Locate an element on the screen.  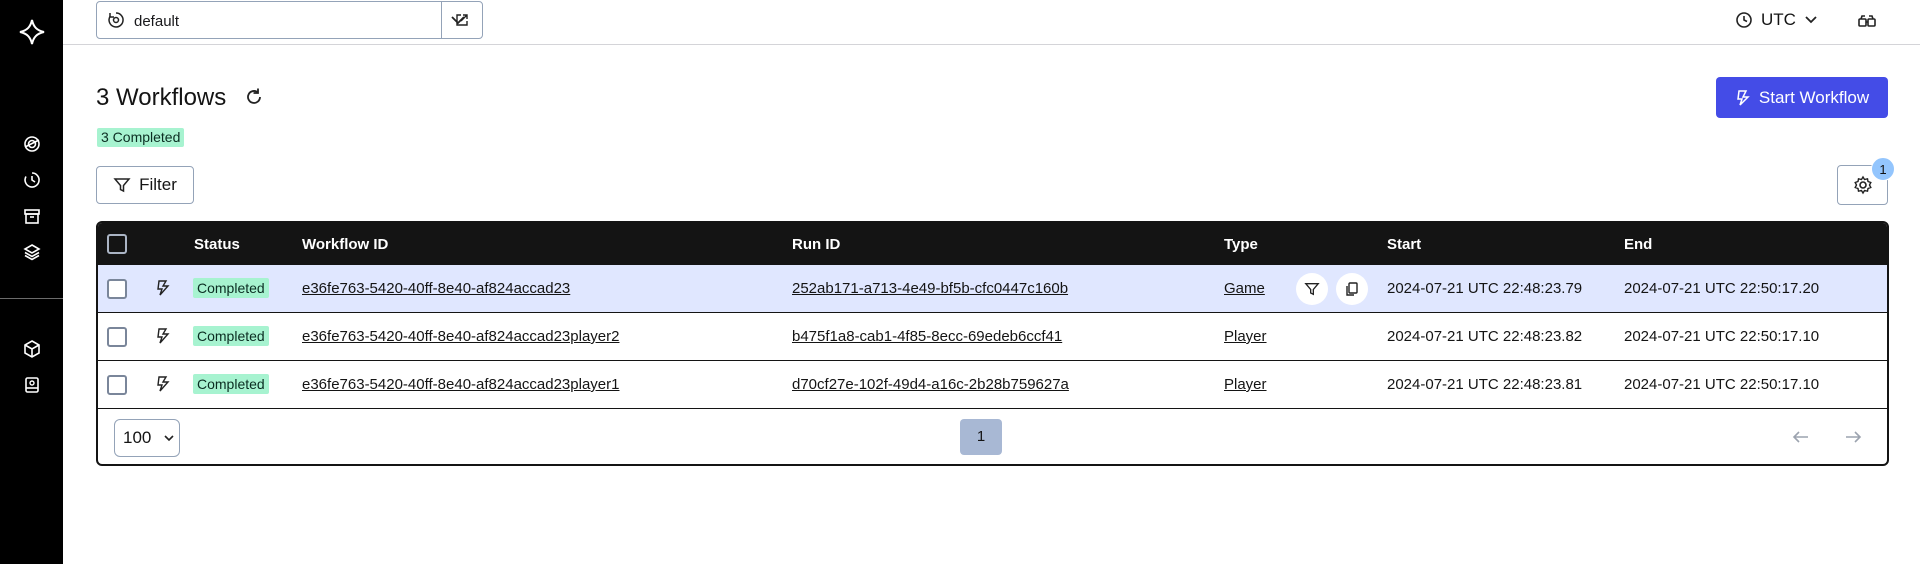
cube-icon is located at coordinates (32, 349).